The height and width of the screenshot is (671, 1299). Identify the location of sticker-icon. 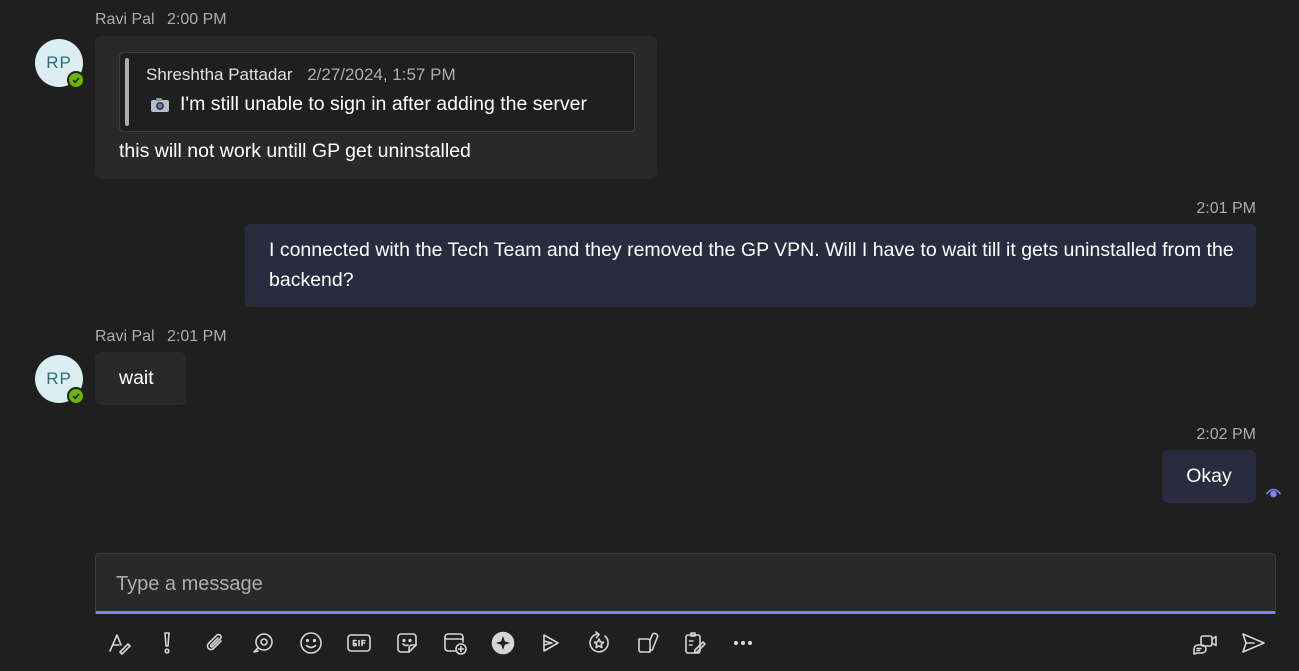
(407, 643).